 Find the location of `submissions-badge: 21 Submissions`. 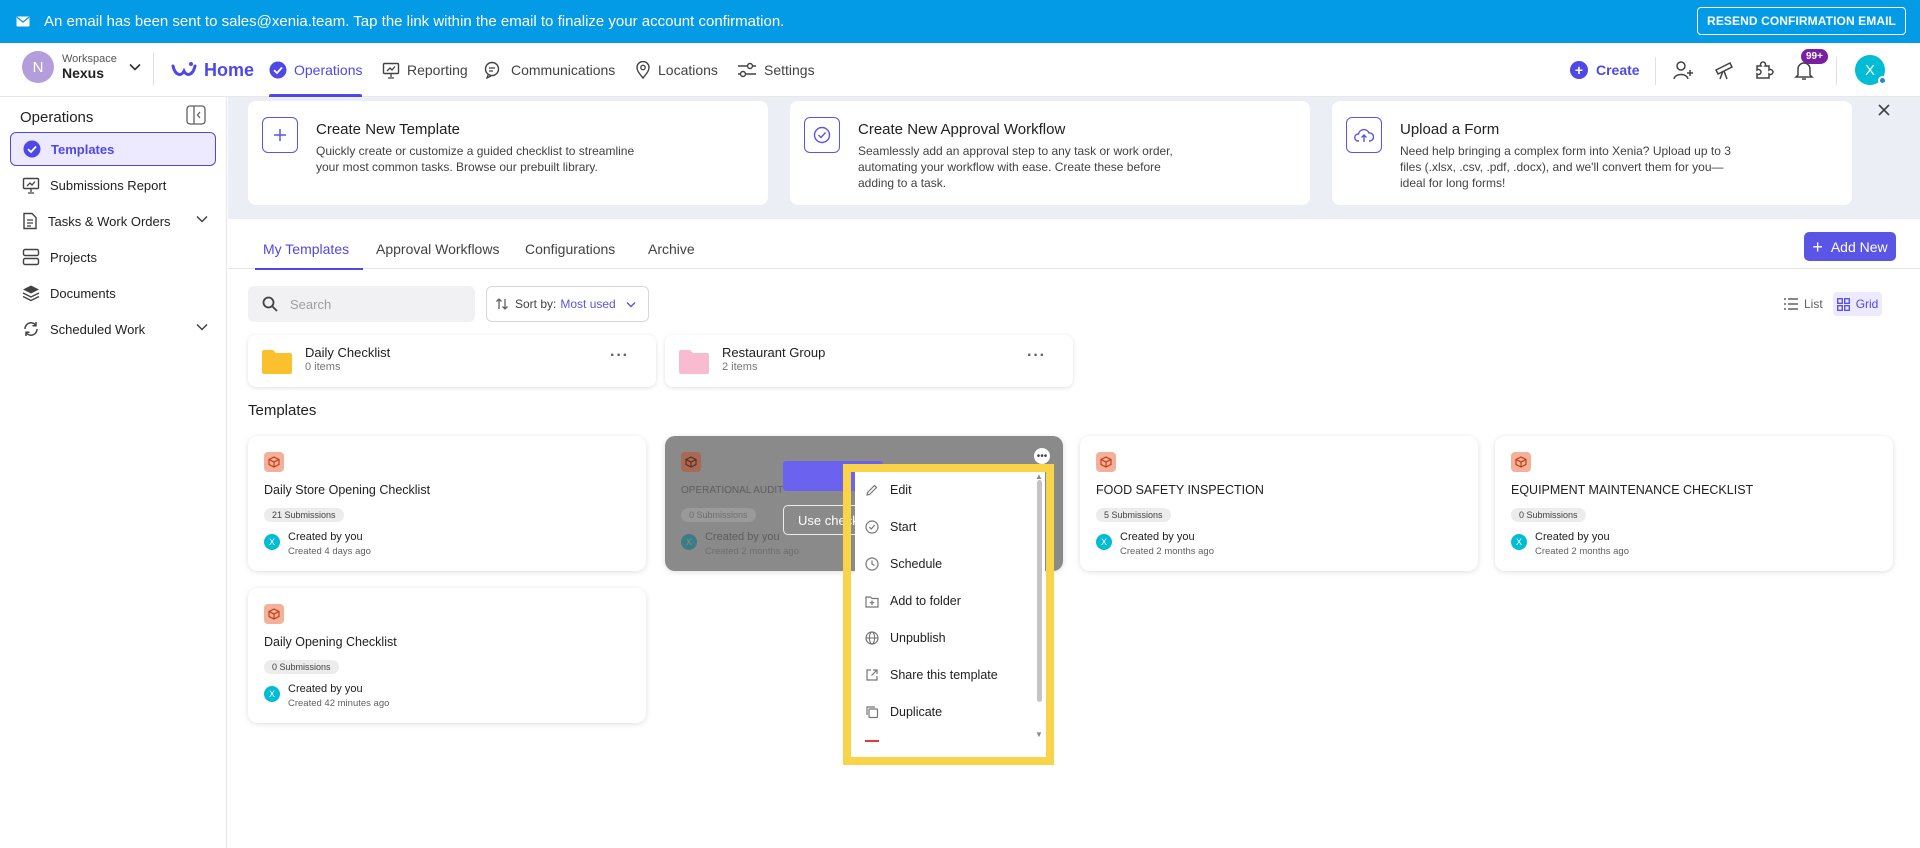

submissions-badge: 21 Submissions is located at coordinates (304, 515).